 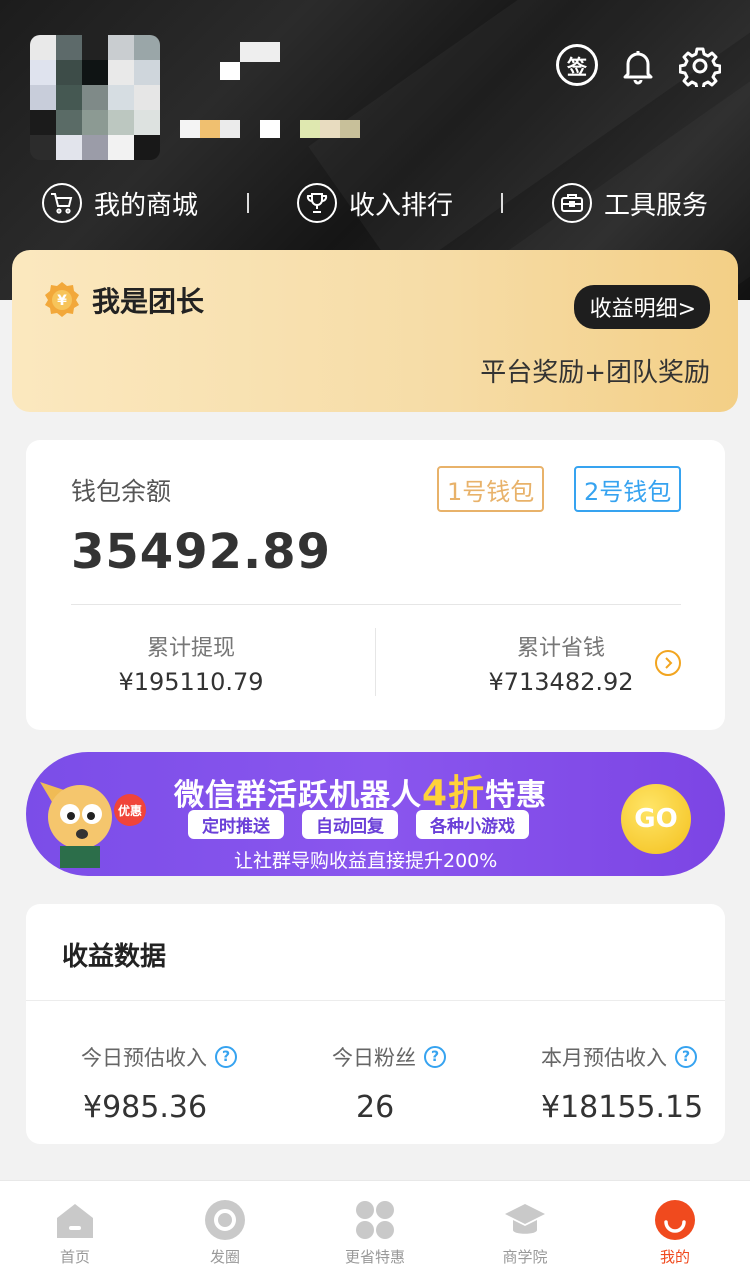 I want to click on today-fans-value: 26, so click(x=375, y=1107).